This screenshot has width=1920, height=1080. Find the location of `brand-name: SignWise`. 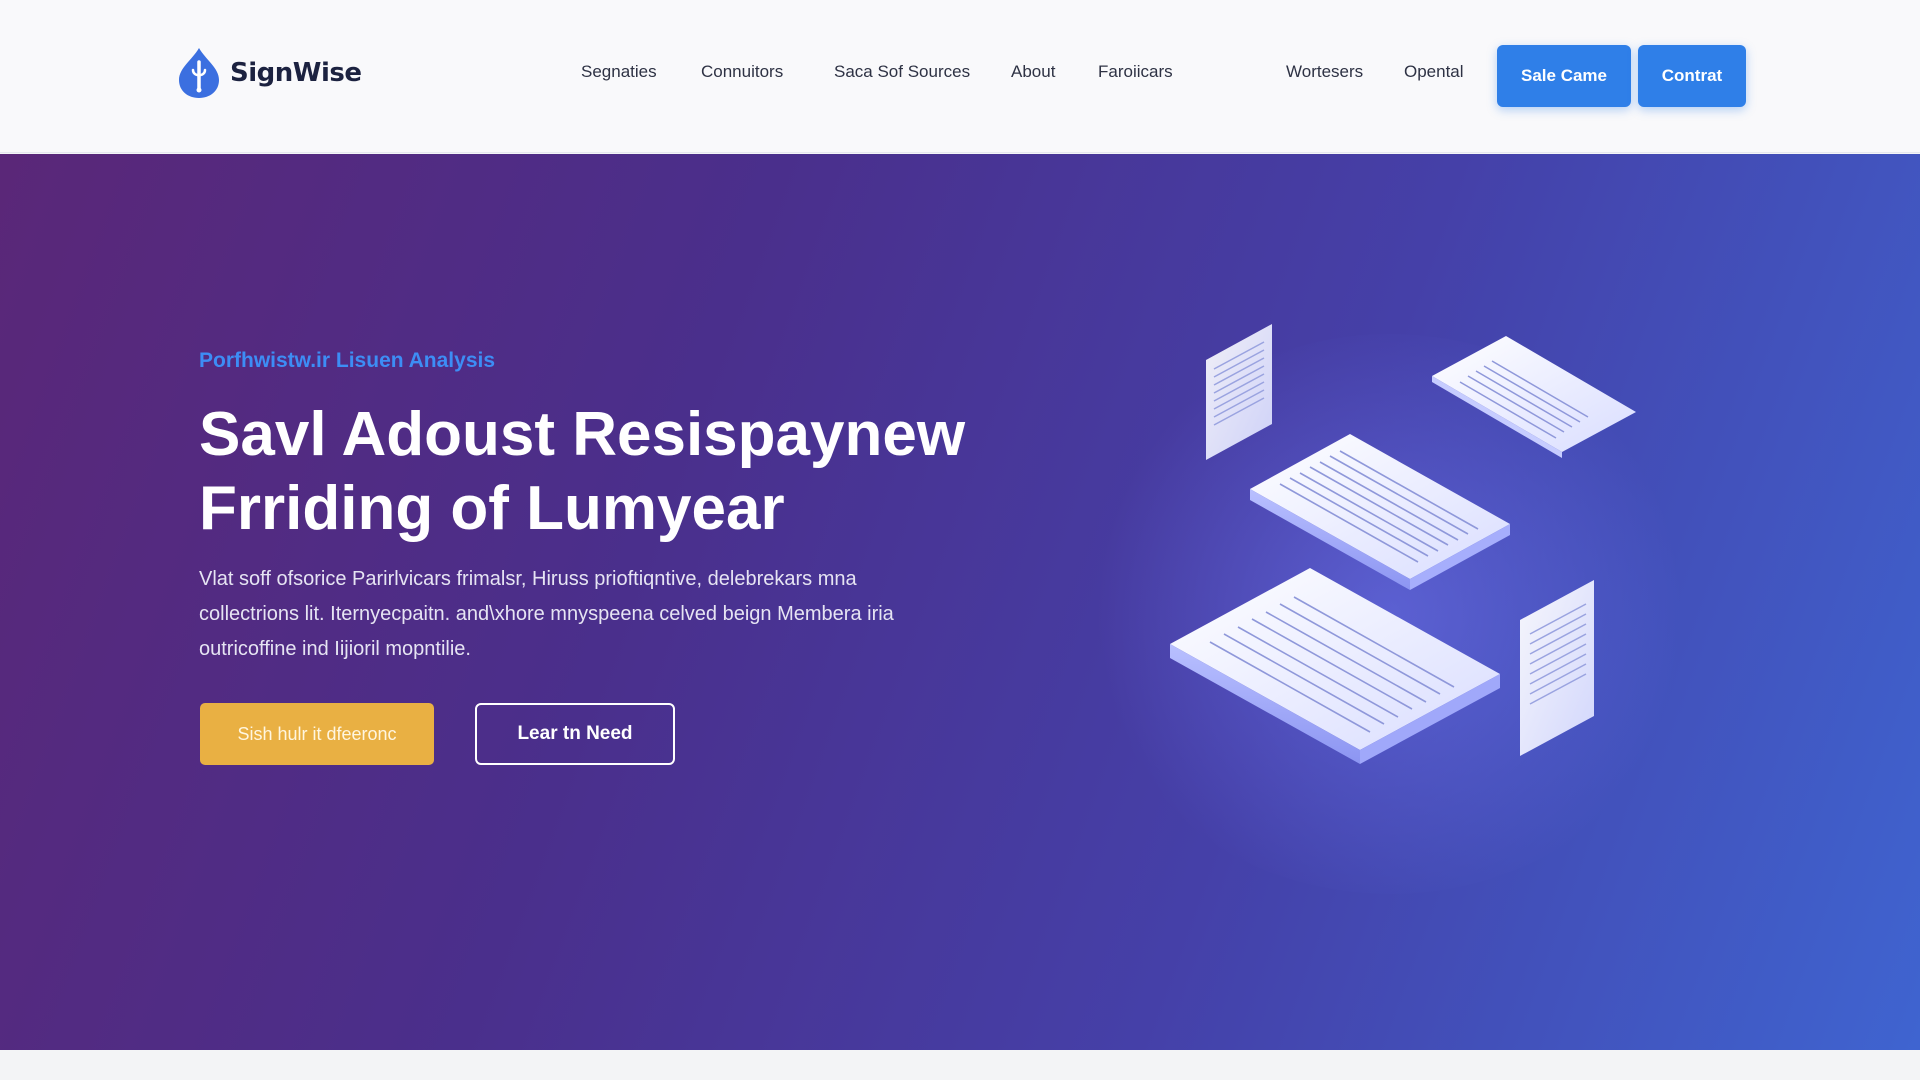

brand-name: SignWise is located at coordinates (296, 73).